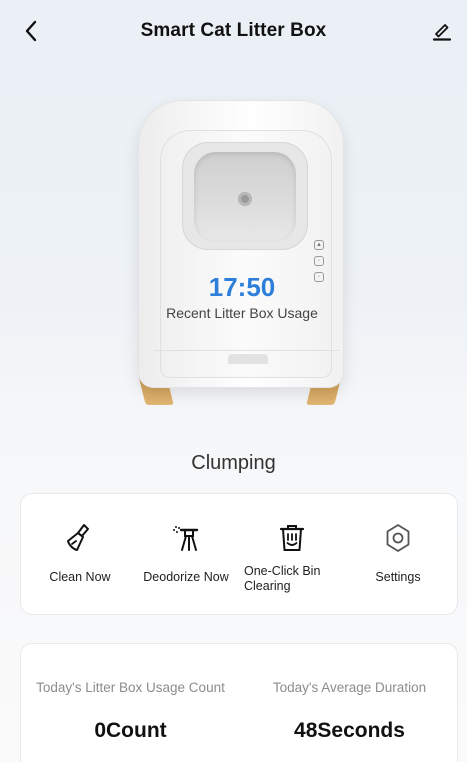 This screenshot has height=762, width=467. I want to click on gear-icon, so click(398, 538).